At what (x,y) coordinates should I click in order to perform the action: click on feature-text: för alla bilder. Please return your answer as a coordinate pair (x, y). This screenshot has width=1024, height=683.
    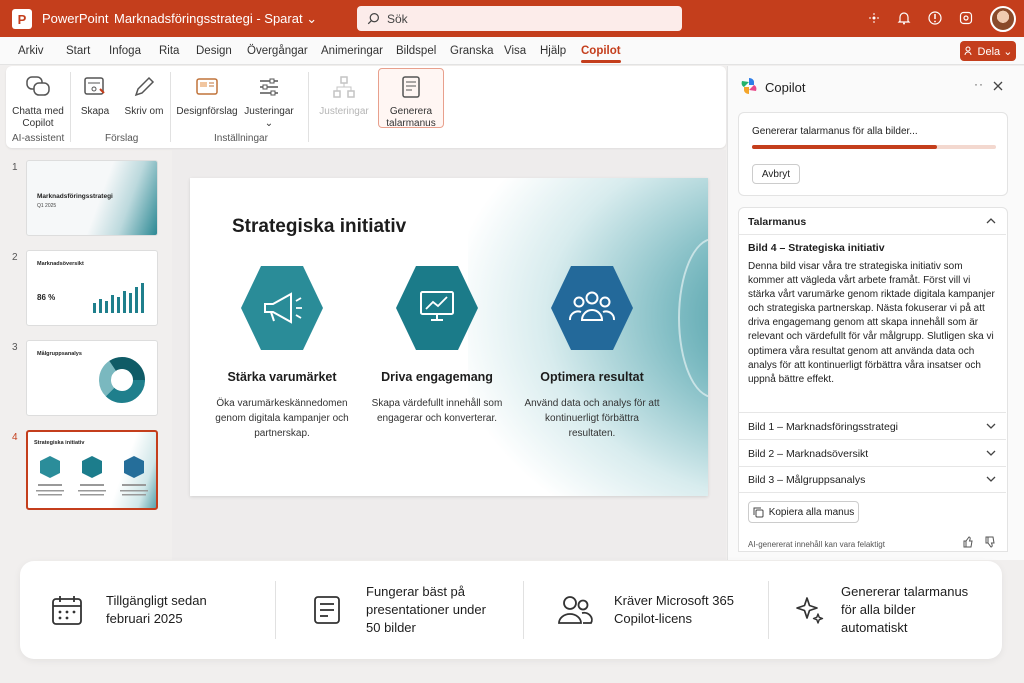
    Looking at the image, I should click on (878, 609).